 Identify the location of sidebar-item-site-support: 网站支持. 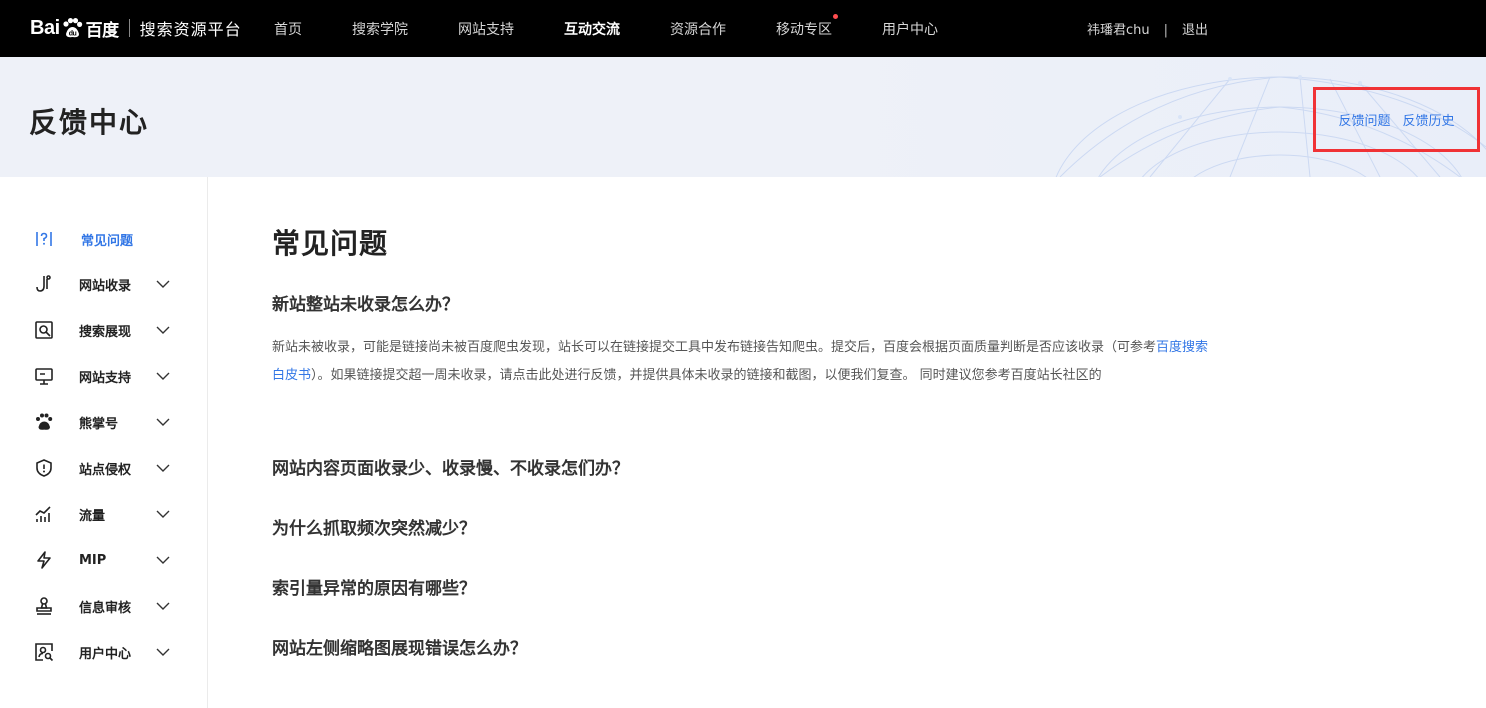
(109, 376).